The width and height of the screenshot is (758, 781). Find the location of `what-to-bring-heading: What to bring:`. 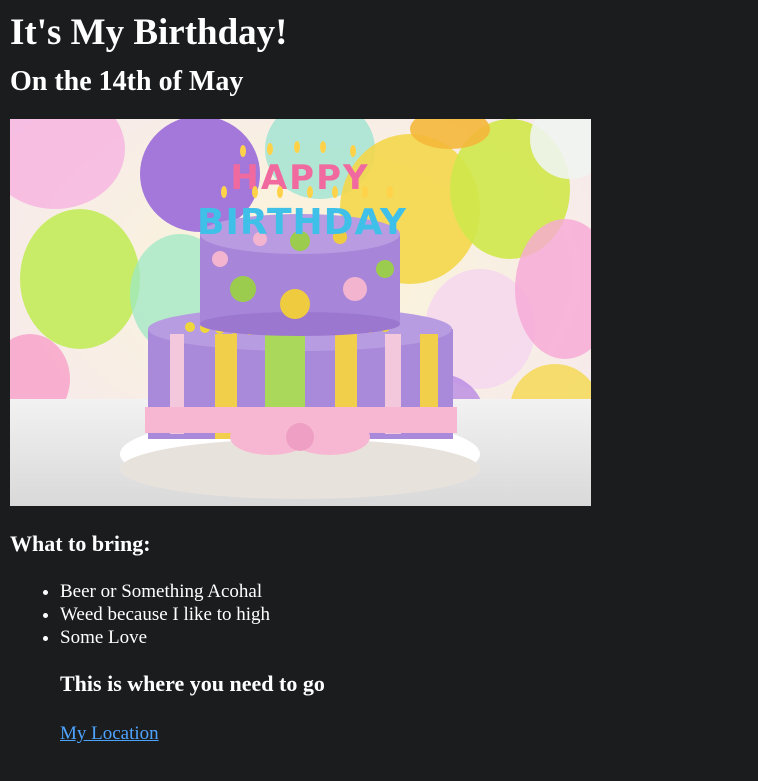

what-to-bring-heading: What to bring: is located at coordinates (80, 543).